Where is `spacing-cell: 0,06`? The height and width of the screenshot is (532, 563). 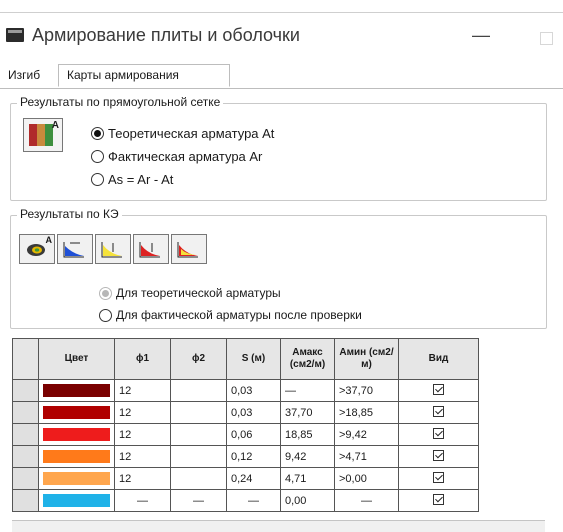
spacing-cell: 0,06 is located at coordinates (253, 434).